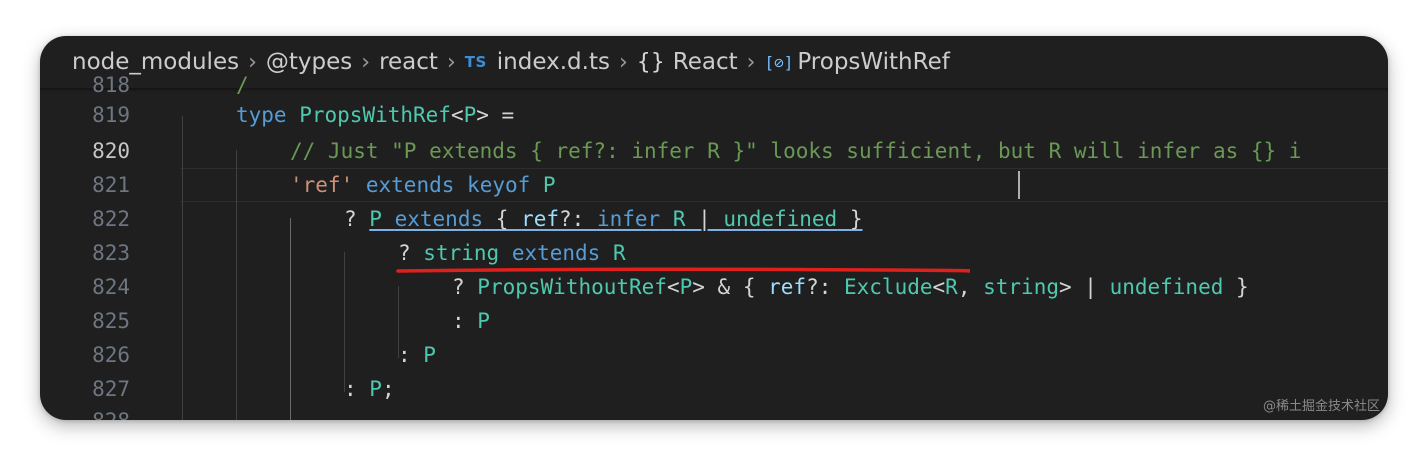 This screenshot has height=456, width=1426. I want to click on text-cursor, so click(1019, 185).